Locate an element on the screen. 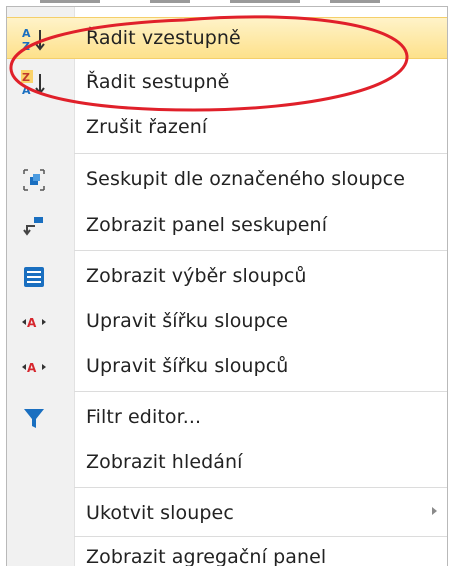  menu-item-show-aggregate-panel: Zobrazit agregační panel is located at coordinates (227, 551).